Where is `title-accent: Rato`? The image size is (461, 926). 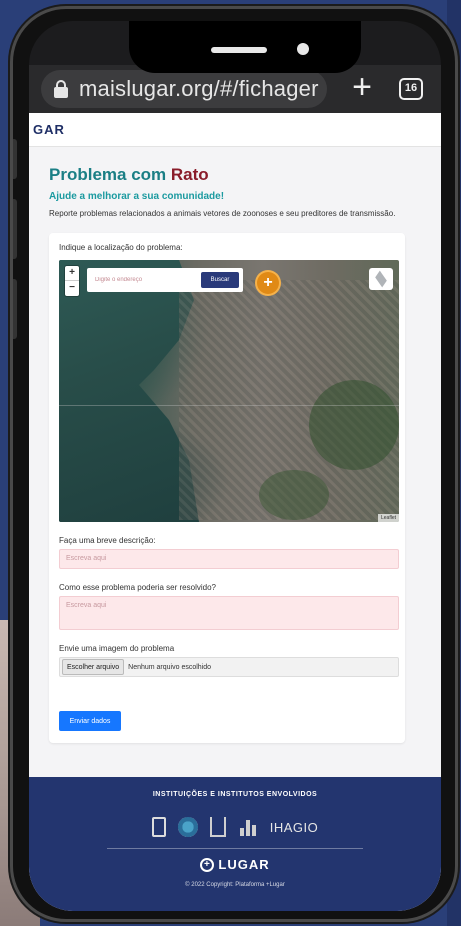
title-accent: Rato is located at coordinates (189, 174).